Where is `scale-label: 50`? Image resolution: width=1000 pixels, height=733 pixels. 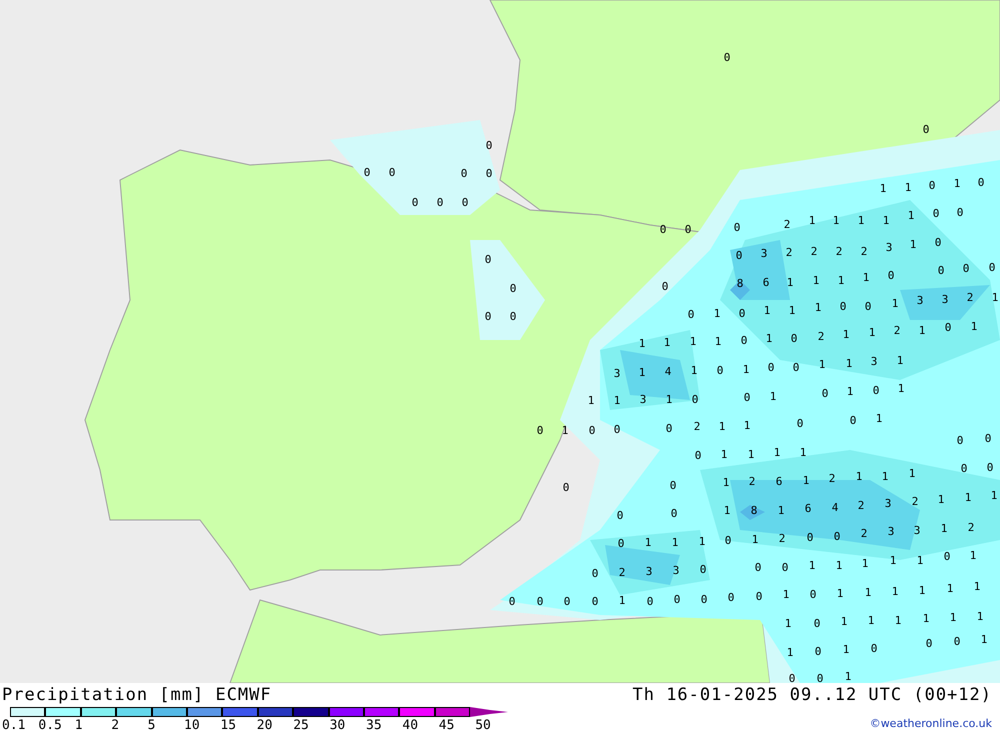
scale-label: 50 is located at coordinates (483, 725).